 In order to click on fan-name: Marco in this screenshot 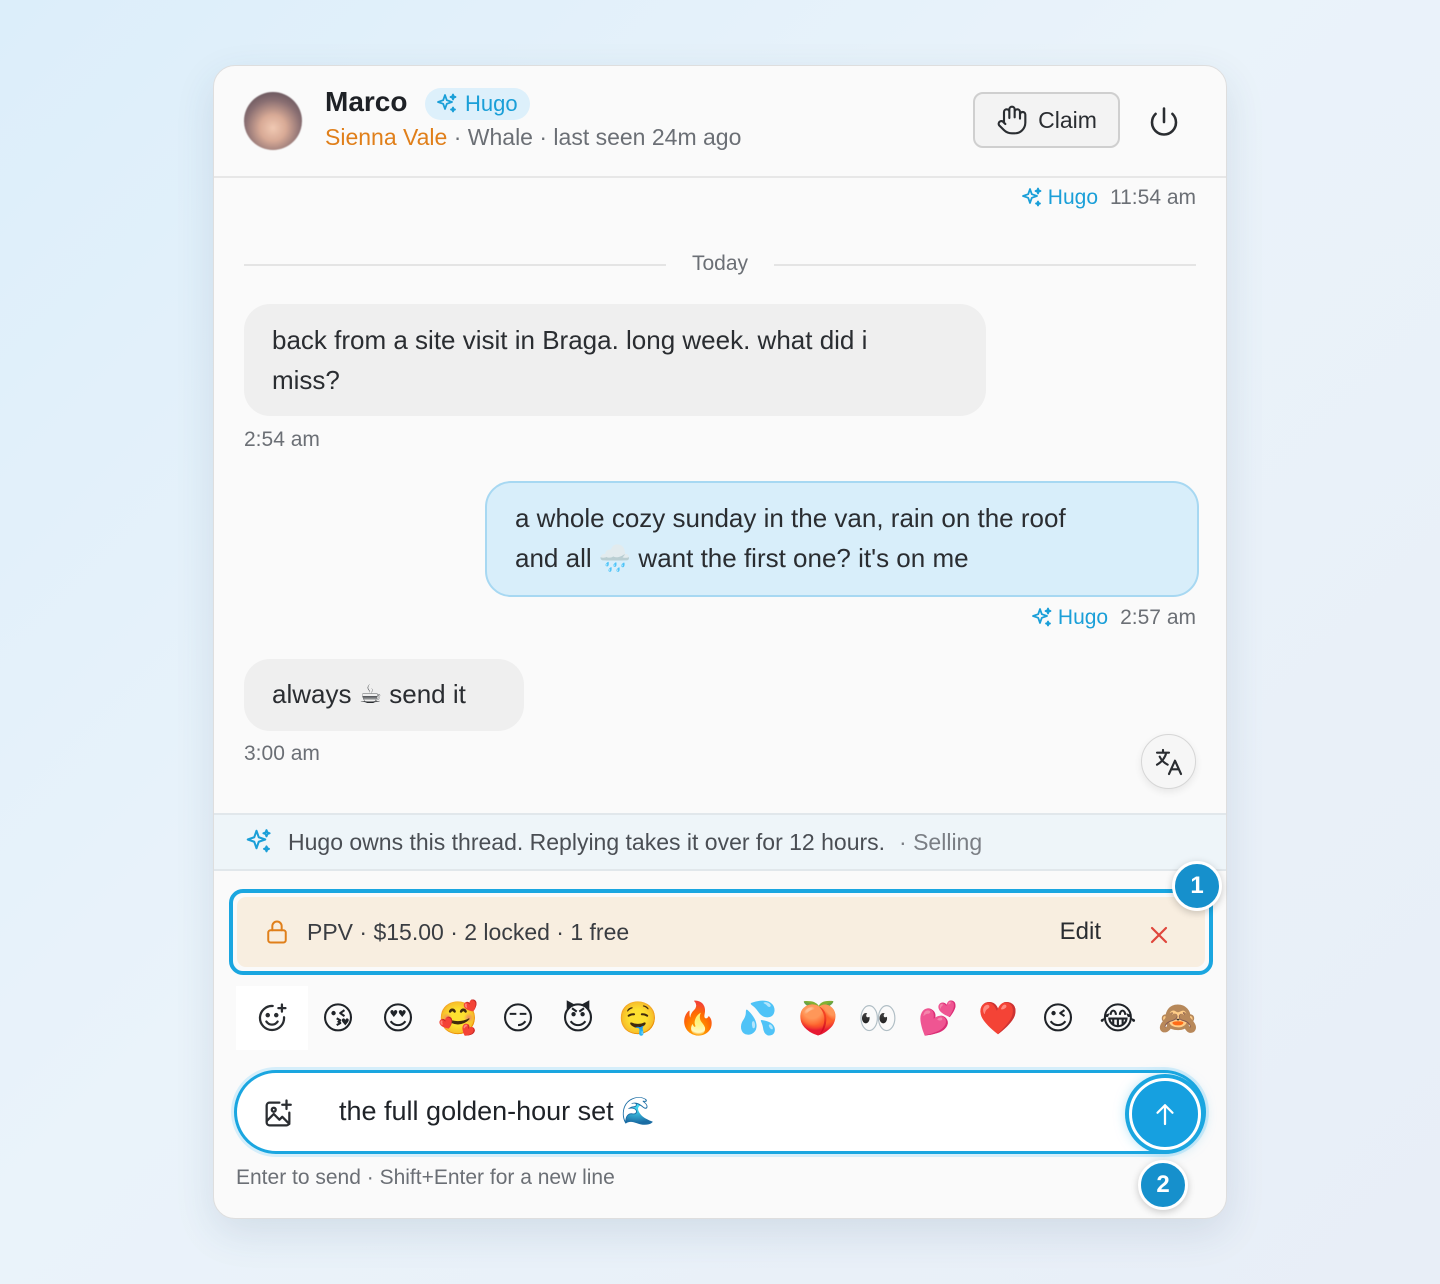, I will do `click(366, 101)`.